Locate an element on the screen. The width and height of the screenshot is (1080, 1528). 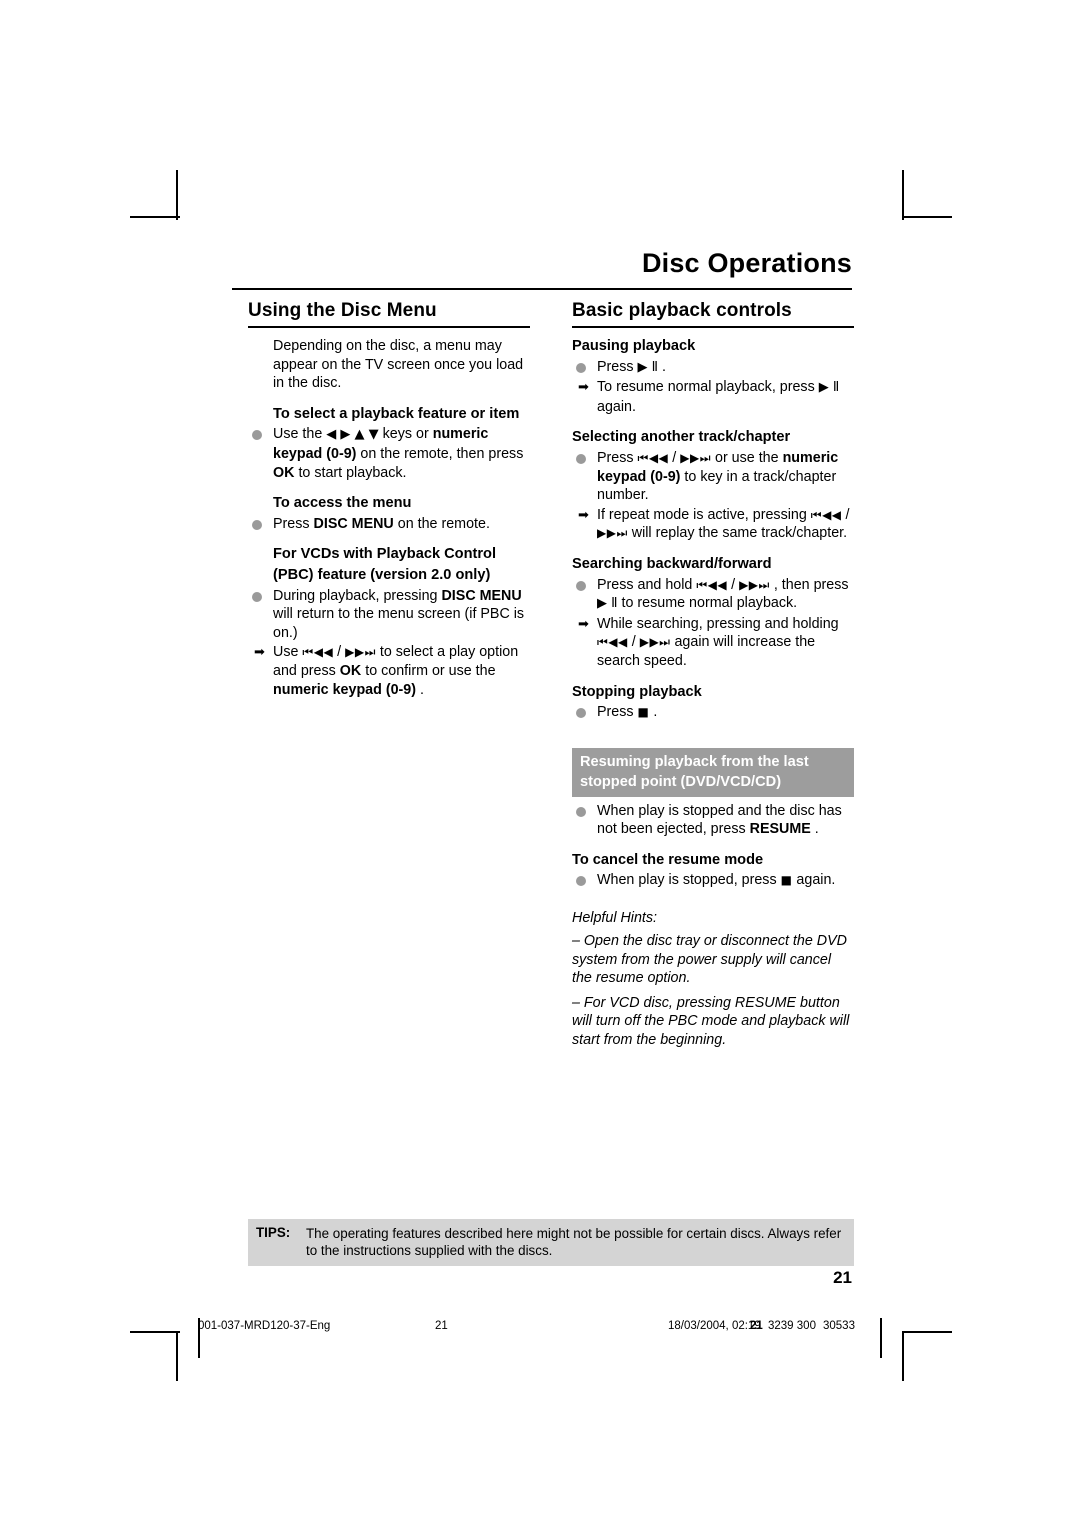
subheading-access-the-menu: To access the menu is located at coordinates (342, 503).